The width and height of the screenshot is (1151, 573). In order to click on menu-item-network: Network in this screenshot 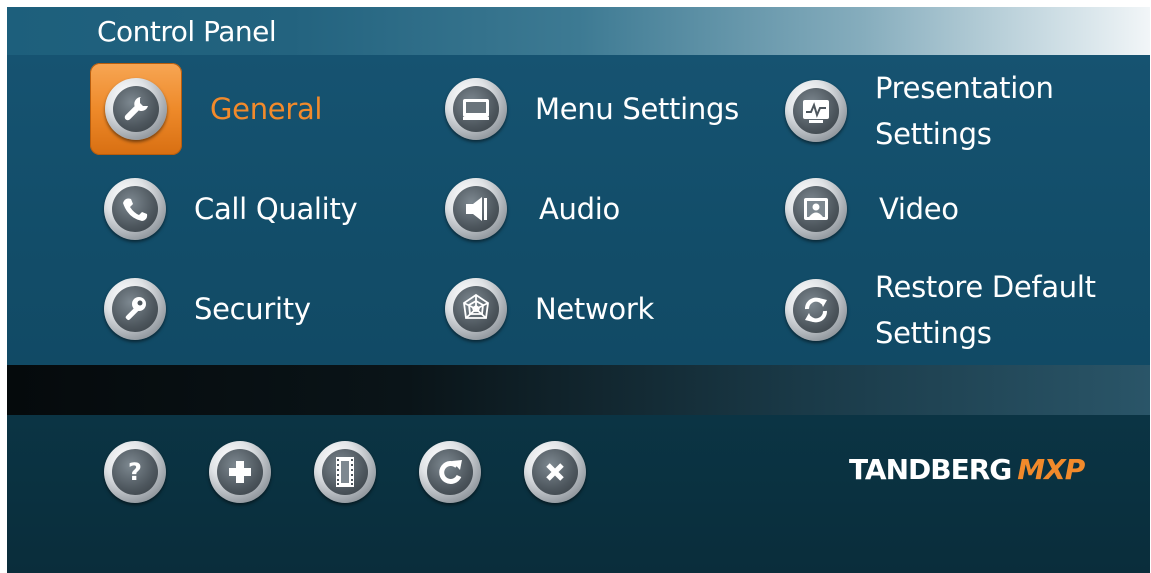, I will do `click(549, 309)`.